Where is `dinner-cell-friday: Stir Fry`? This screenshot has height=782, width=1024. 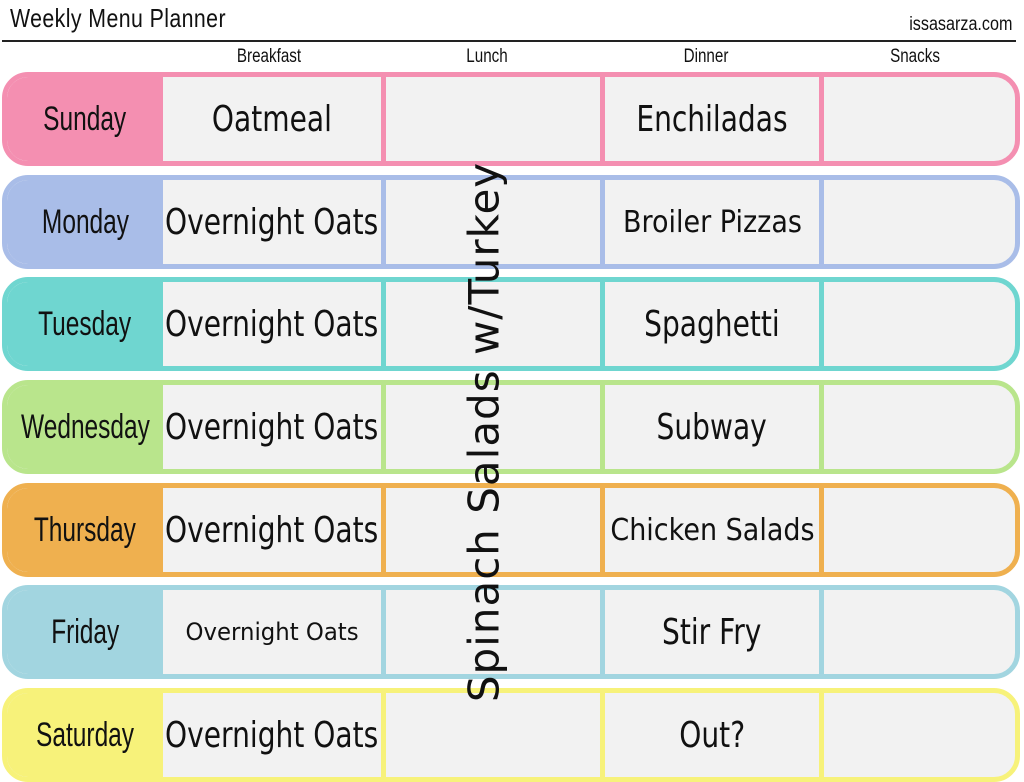 dinner-cell-friday: Stir Fry is located at coordinates (712, 632).